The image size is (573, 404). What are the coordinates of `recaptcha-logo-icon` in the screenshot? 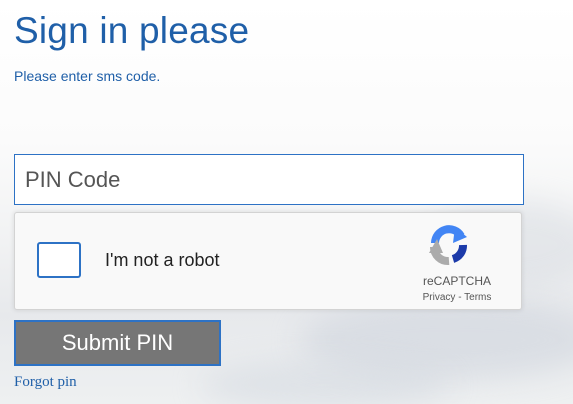 It's located at (448, 245).